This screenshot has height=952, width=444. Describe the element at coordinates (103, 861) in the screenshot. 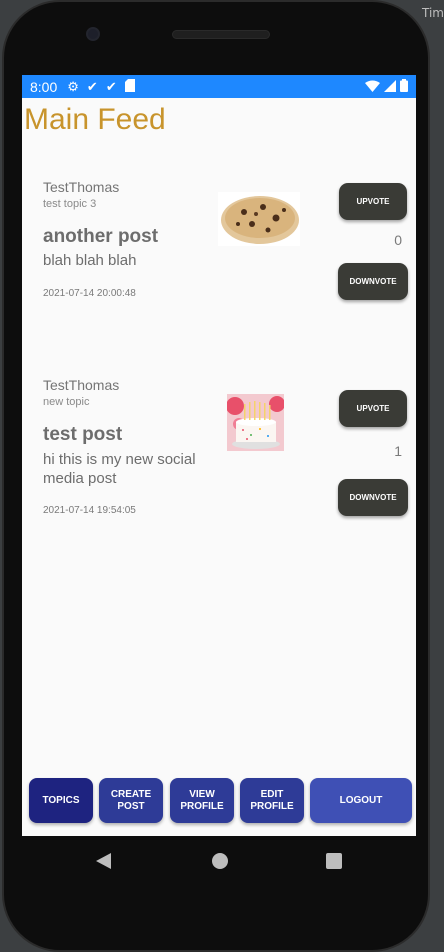

I see `back-icon` at that location.